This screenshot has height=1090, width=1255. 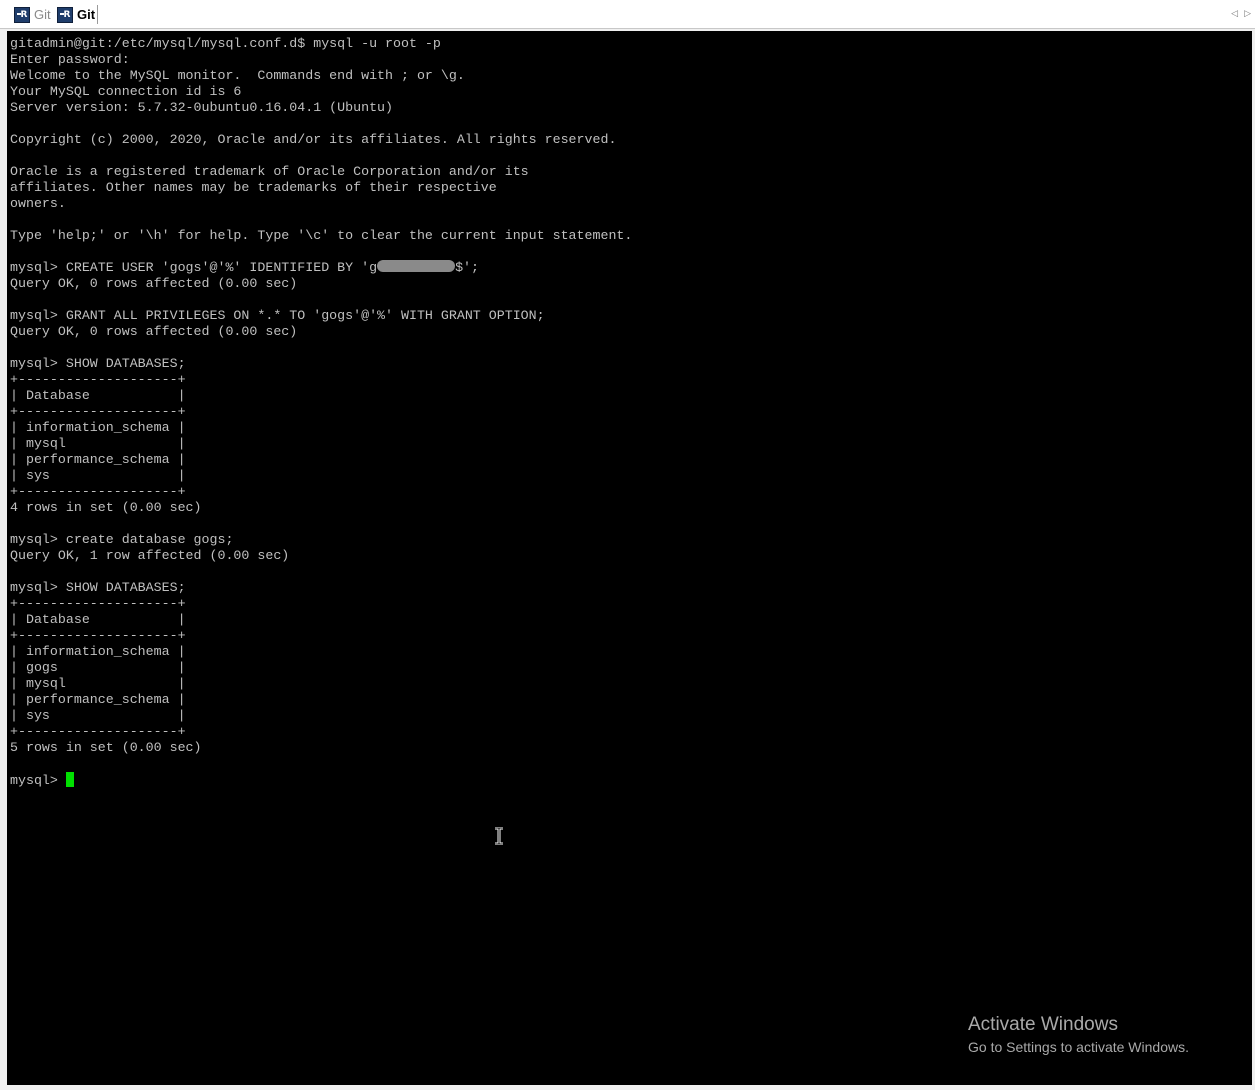 What do you see at coordinates (1247, 13) in the screenshot?
I see `chevron-right-icon: ▷` at bounding box center [1247, 13].